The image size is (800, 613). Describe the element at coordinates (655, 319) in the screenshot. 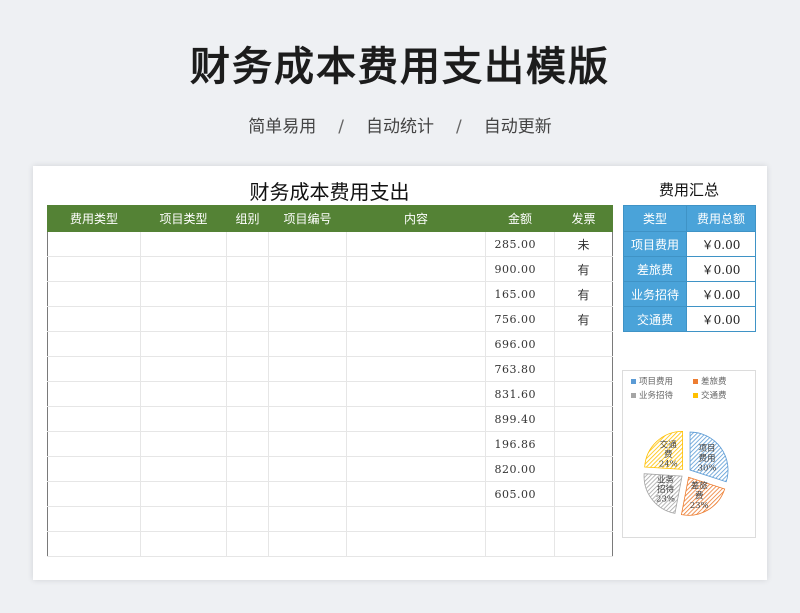

I see `summary-category: 交通费` at that location.